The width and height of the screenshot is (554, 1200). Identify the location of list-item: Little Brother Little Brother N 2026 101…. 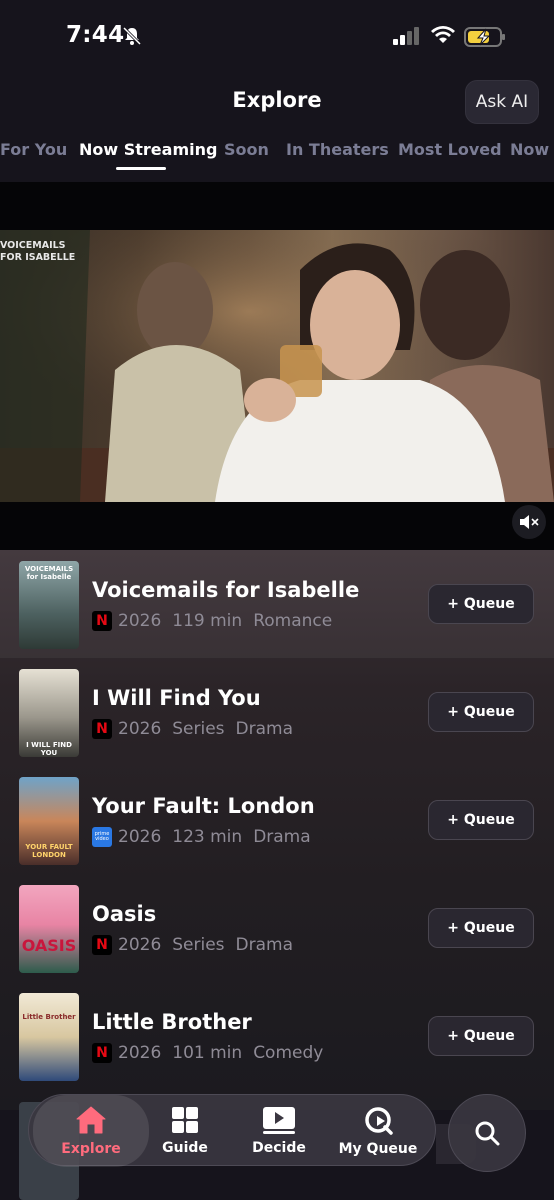
(277, 1036).